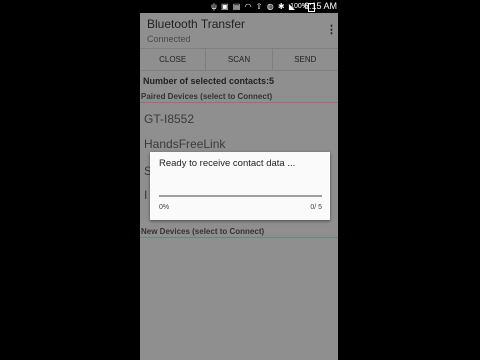 The image size is (480, 360). Describe the element at coordinates (184, 144) in the screenshot. I see `device-item: HandsFreeLink` at that location.